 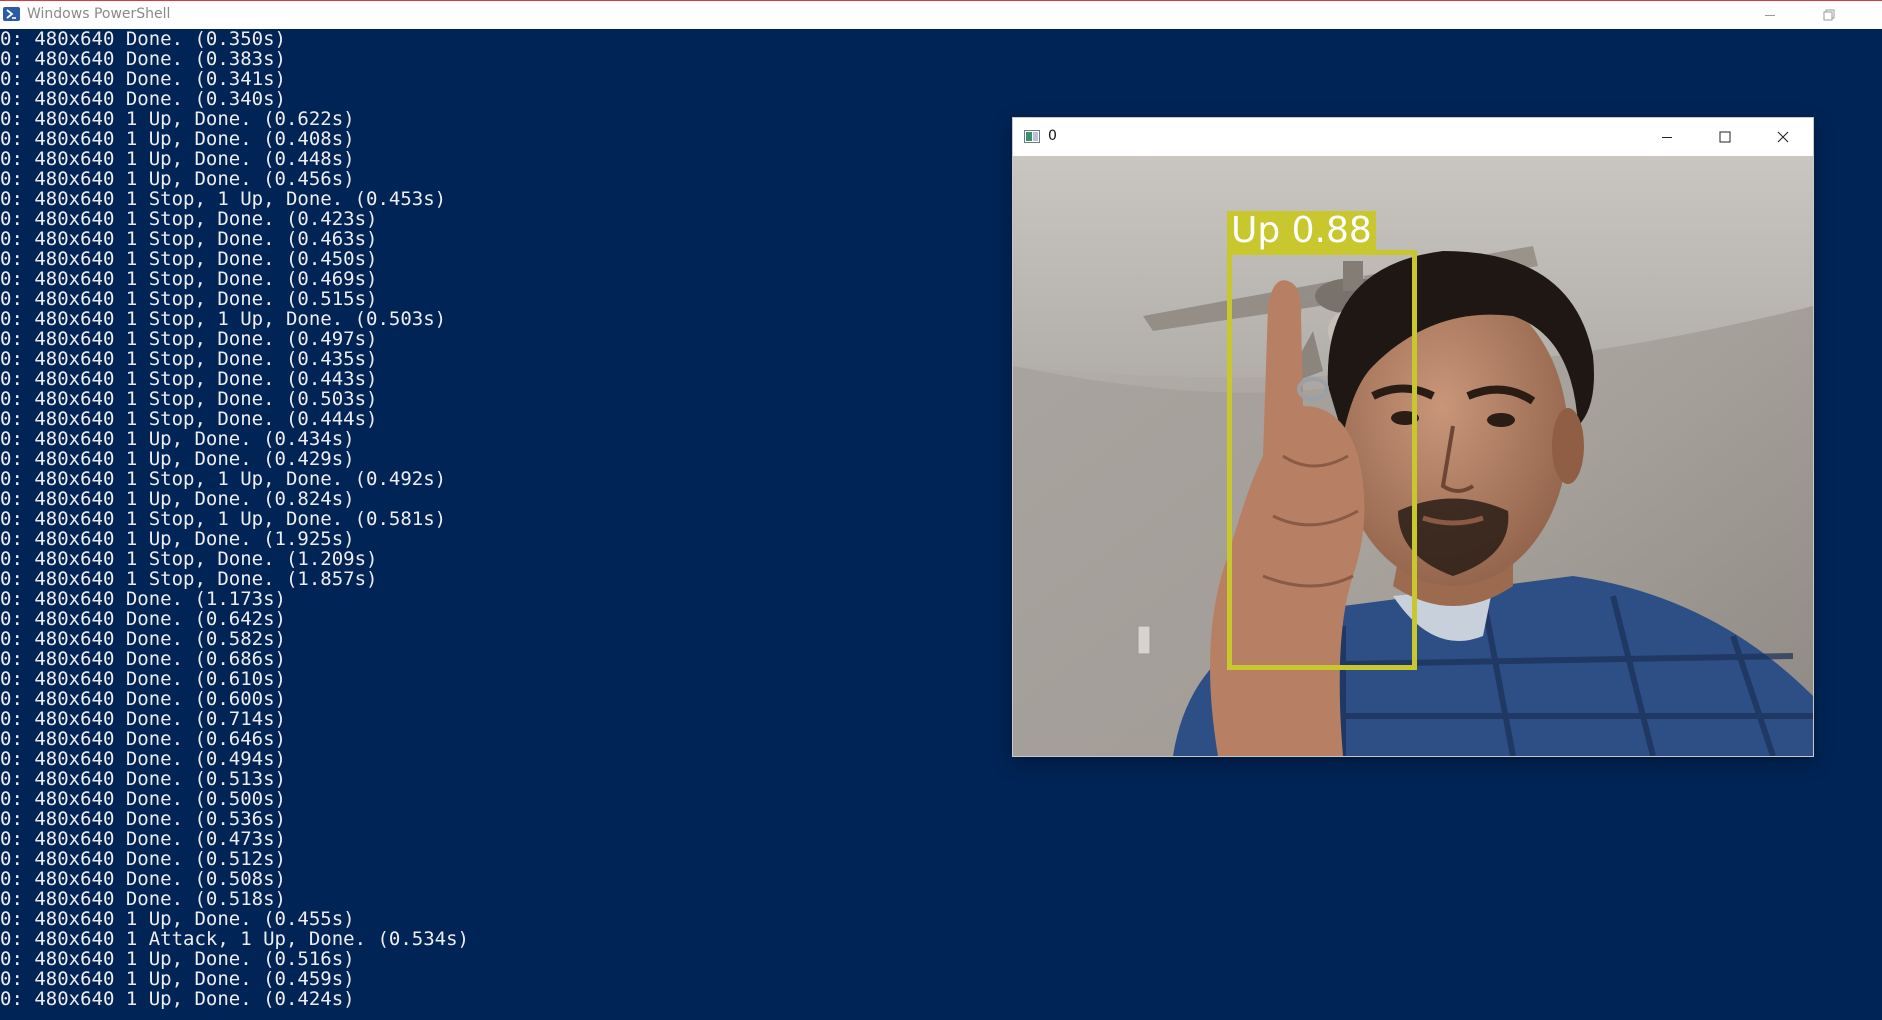 What do you see at coordinates (1301, 231) in the screenshot?
I see `detection-label: Up 0.88` at bounding box center [1301, 231].